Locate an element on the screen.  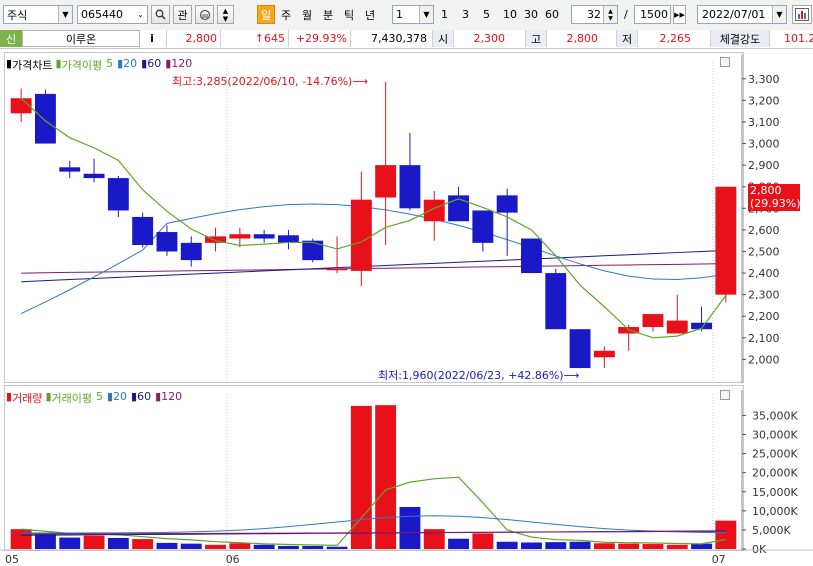
price-tick-label: 3,300 is located at coordinates (764, 79).